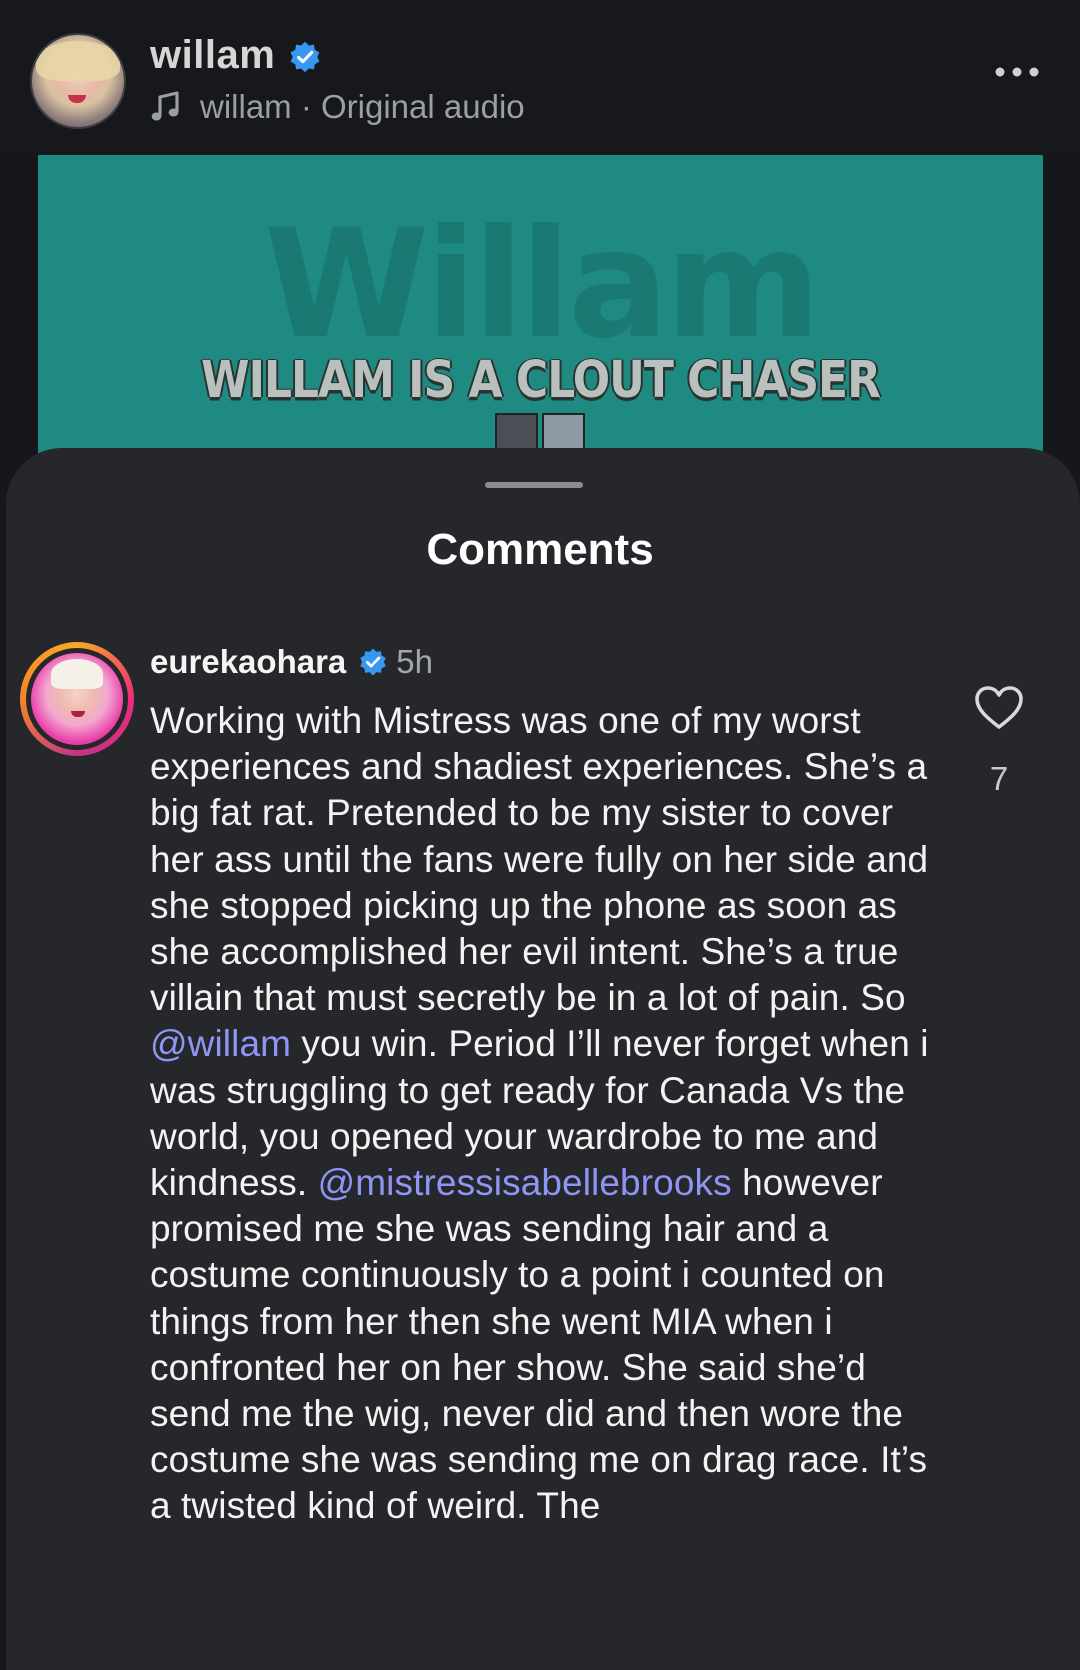 Image resolution: width=1080 pixels, height=1670 pixels. Describe the element at coordinates (525, 1182) in the screenshot. I see `mention-link: @mistressisabellebrooks` at that location.